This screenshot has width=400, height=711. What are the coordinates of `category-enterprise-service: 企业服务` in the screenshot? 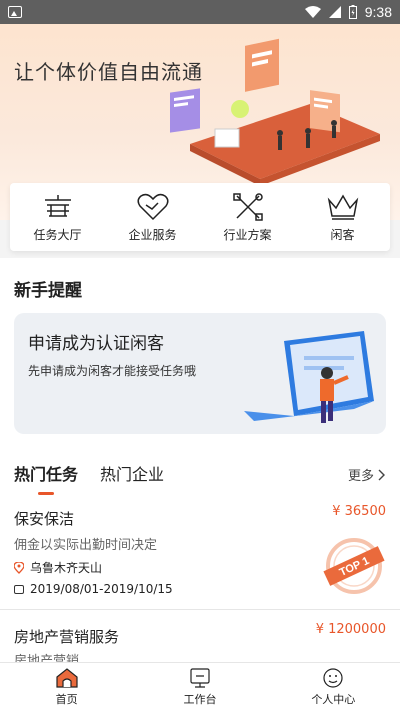 It's located at (152, 217).